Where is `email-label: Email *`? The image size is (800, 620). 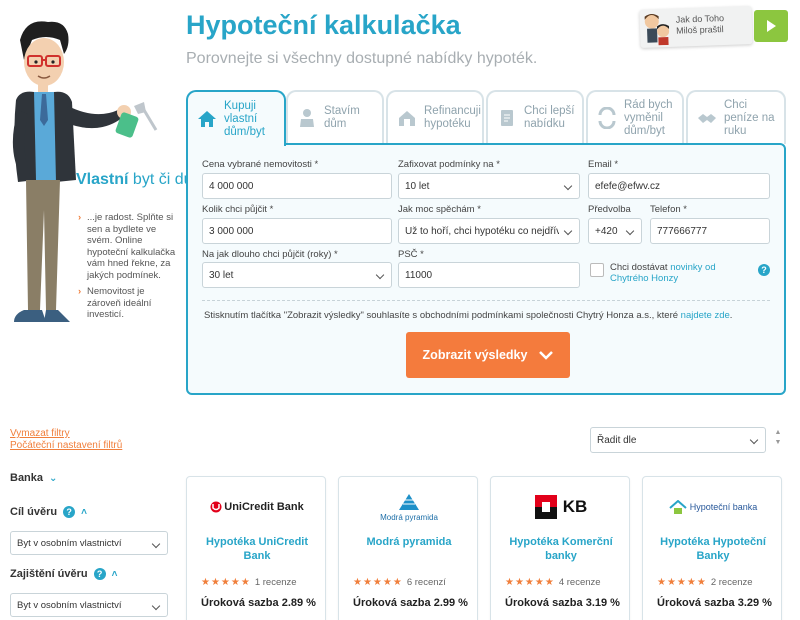 email-label: Email * is located at coordinates (603, 164).